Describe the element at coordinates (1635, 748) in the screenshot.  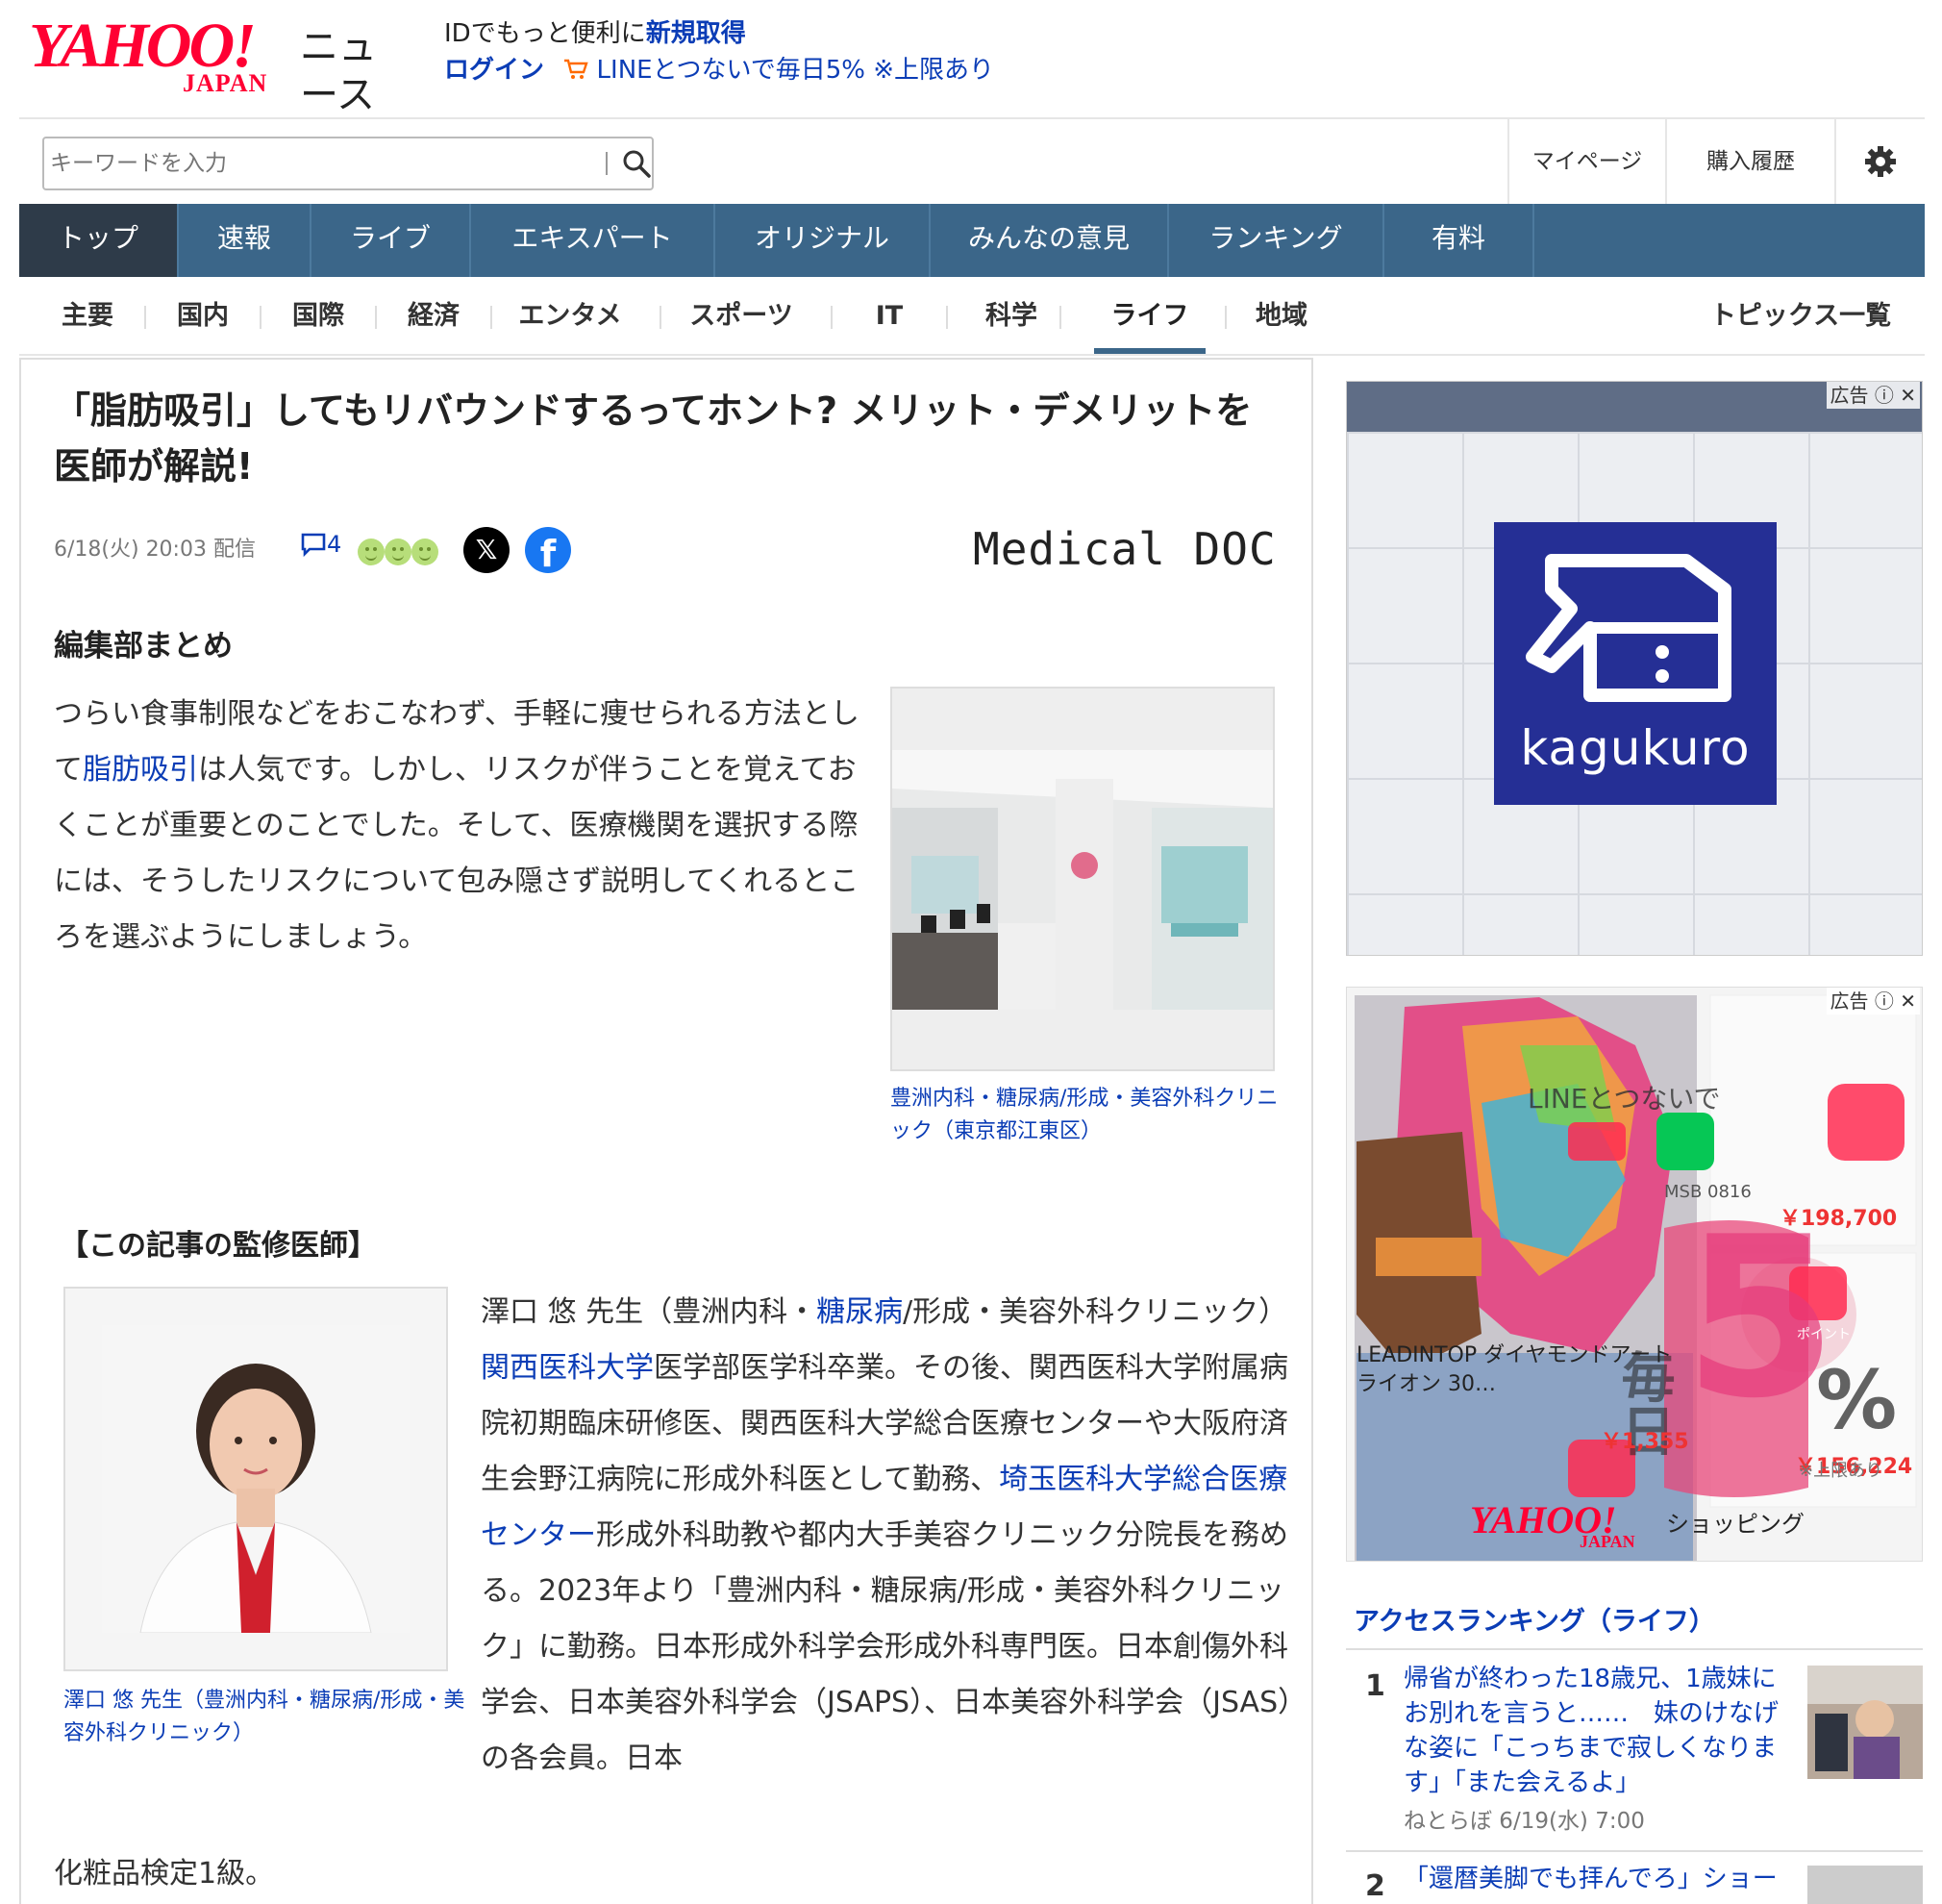
I see `kagukuro-brand-text: kagukuro` at that location.